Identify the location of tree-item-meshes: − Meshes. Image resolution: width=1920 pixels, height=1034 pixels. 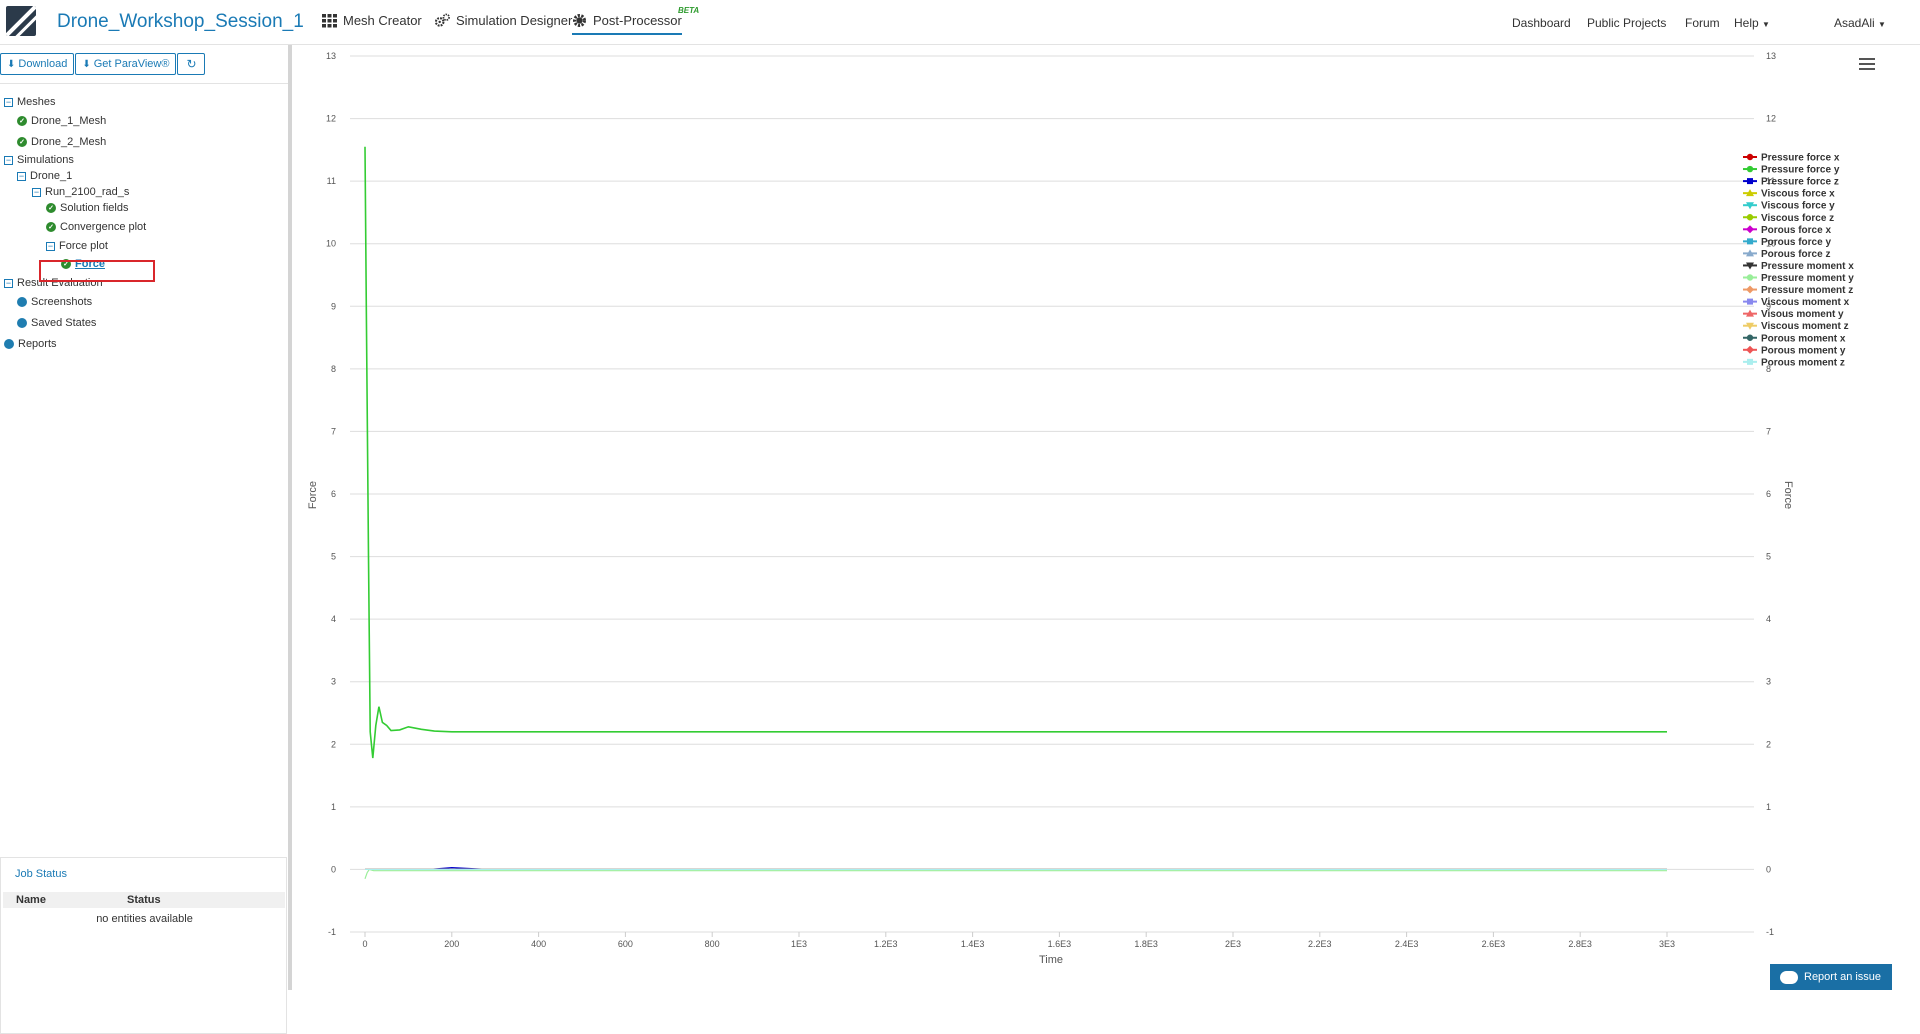
(30, 102).